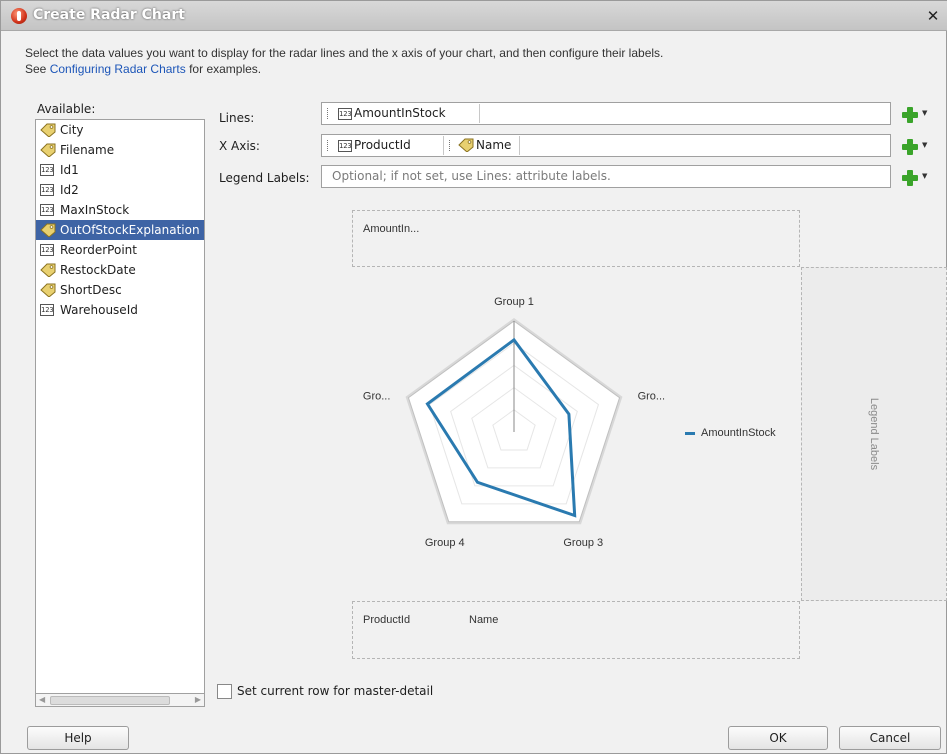 This screenshot has height=754, width=947. I want to click on x-axis-chip-productid: 123 ProductId, so click(384, 145).